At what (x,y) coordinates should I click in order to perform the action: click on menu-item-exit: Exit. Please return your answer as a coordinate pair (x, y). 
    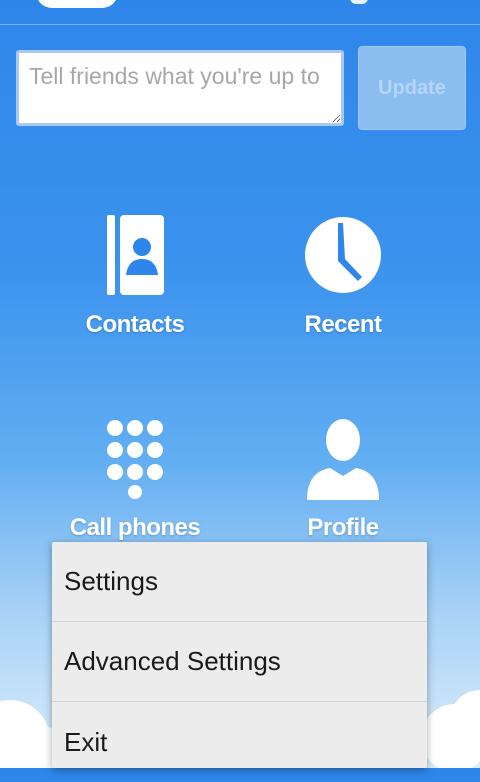
    Looking at the image, I should click on (239, 742).